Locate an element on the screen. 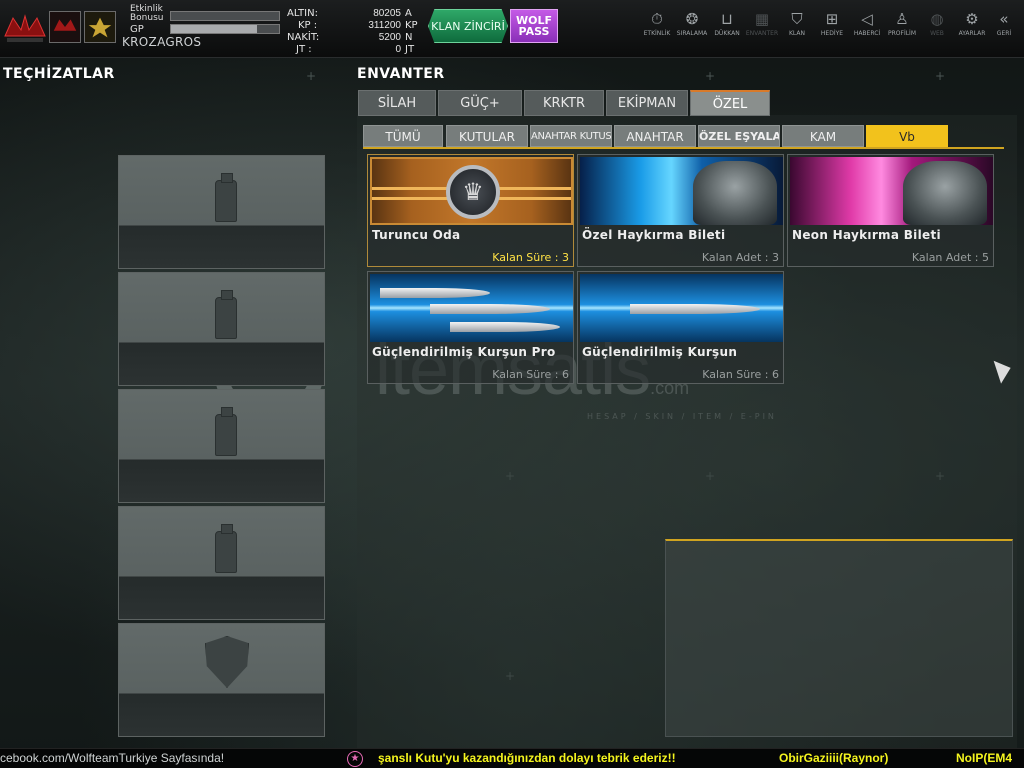 The image size is (1024, 768). gear-icon: ⚙ is located at coordinates (972, 19).